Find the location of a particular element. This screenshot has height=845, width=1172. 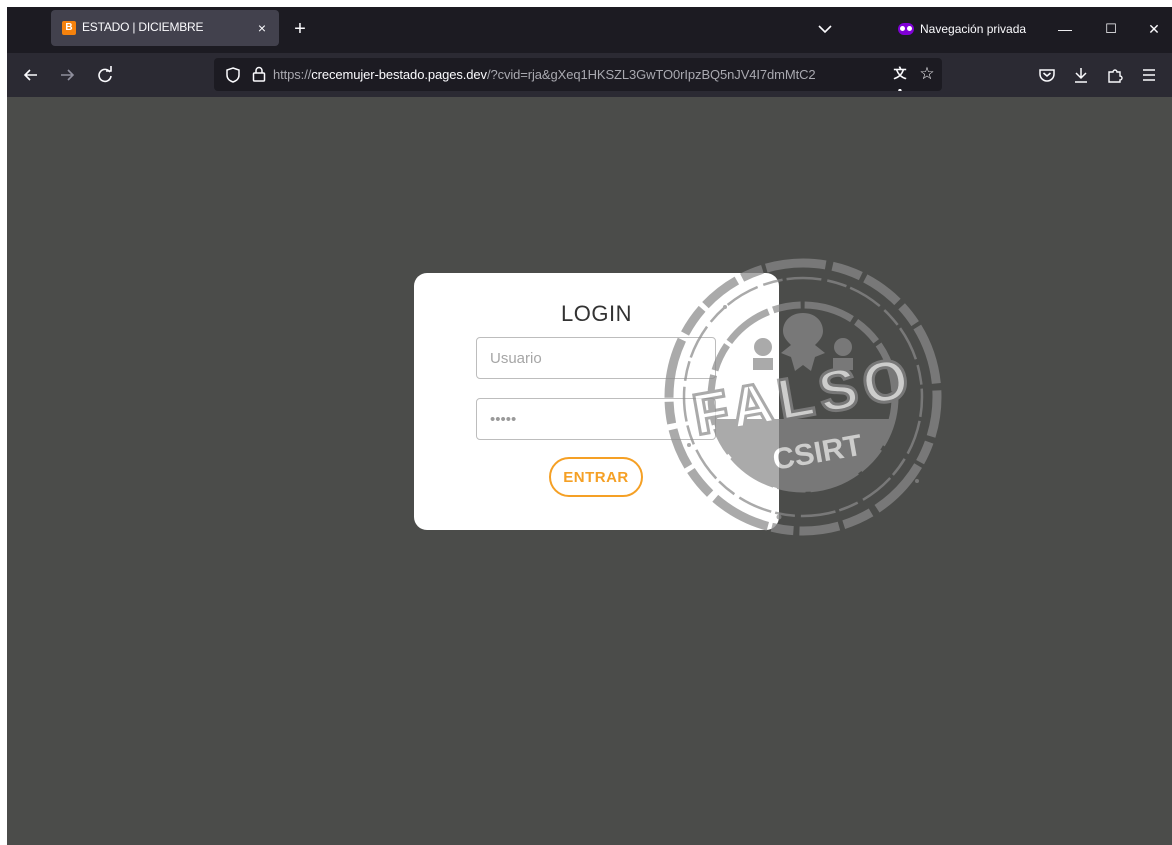

coat-of-arms-icon is located at coordinates (803, 342).